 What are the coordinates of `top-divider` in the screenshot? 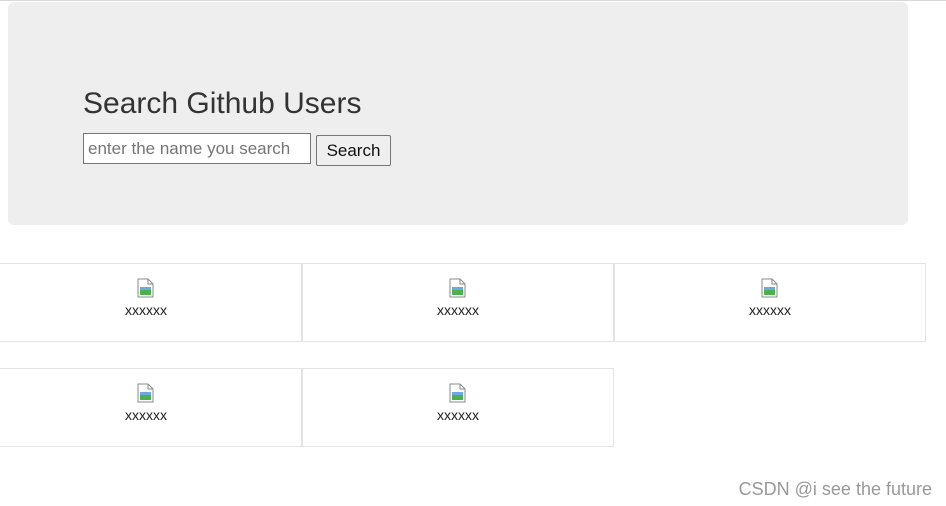 It's located at (473, 0).